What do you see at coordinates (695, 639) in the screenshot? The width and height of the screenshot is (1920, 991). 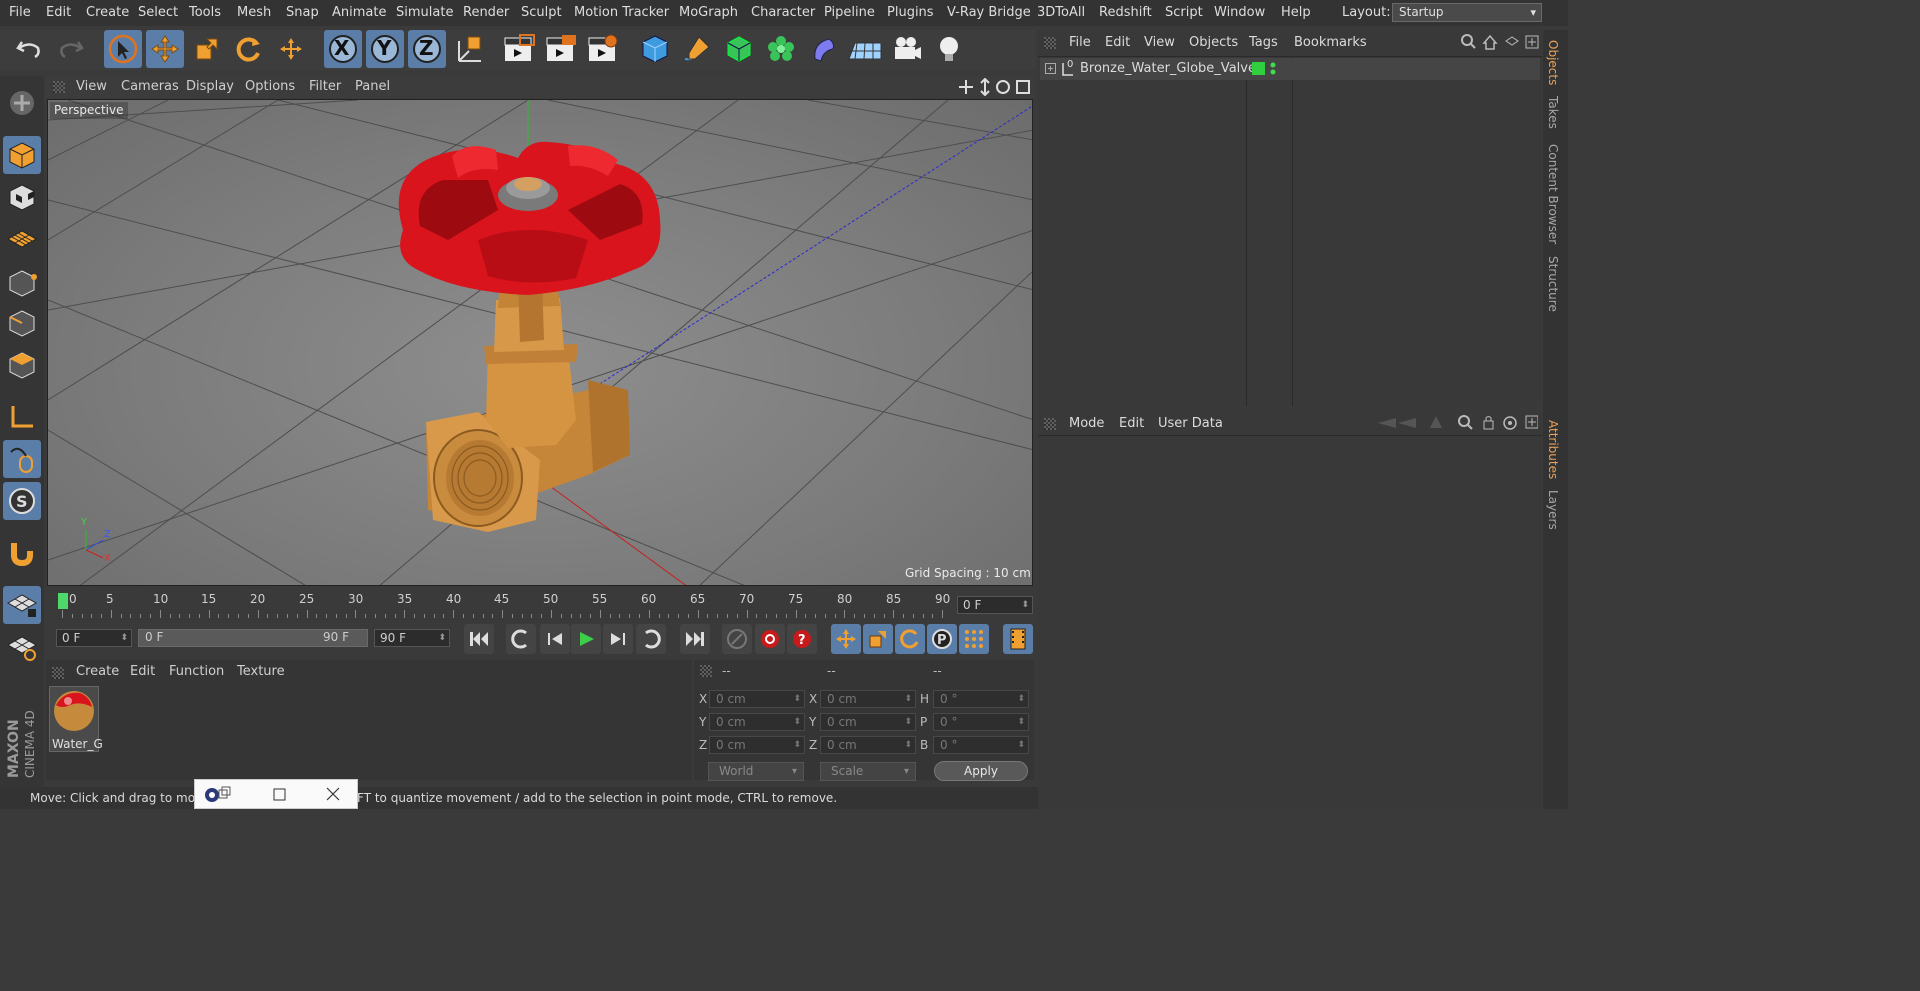 I see `go-to-end-button` at bounding box center [695, 639].